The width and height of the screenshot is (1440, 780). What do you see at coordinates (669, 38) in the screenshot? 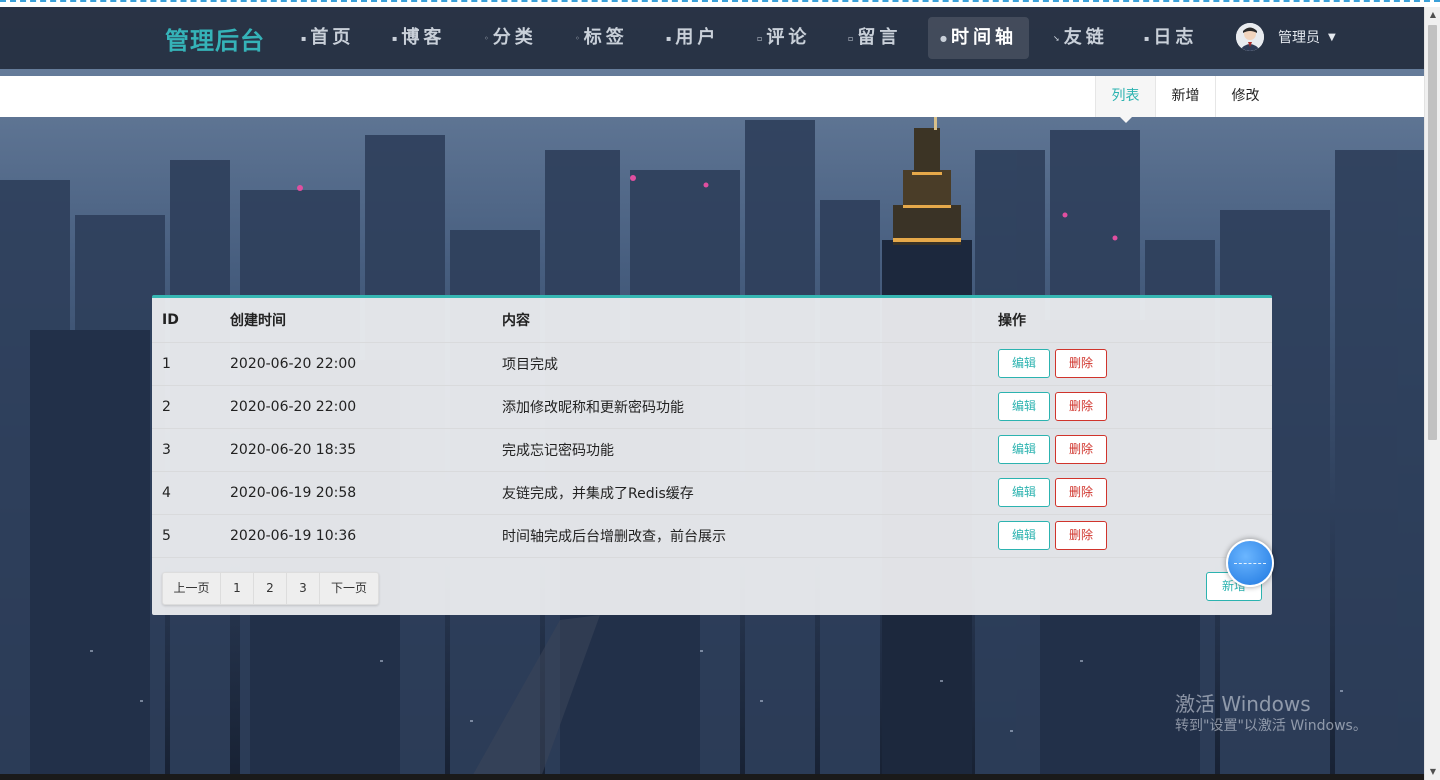
I see `user-icon: ▪` at bounding box center [669, 38].